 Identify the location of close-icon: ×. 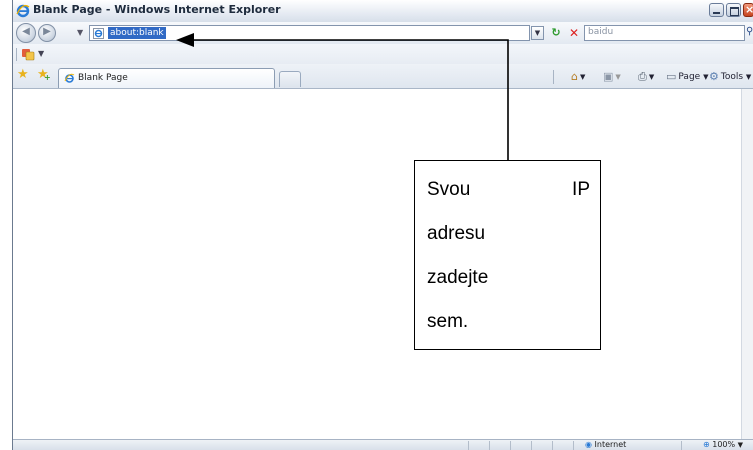
(749, 9).